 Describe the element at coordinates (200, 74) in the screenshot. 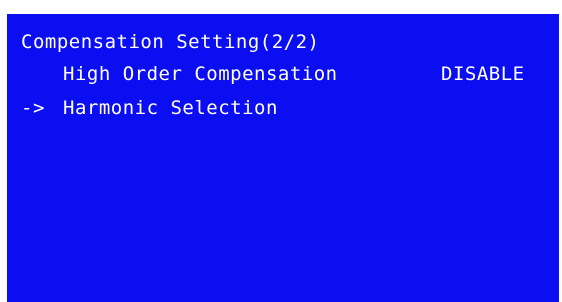

I see `menu-item-high-order-compensation: High Order Compensation` at that location.